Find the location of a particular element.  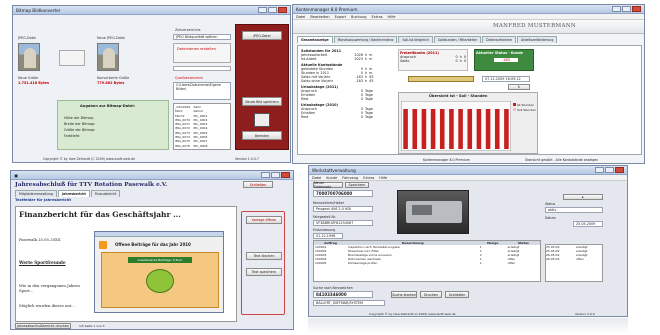

footer-title: Kontenmanager 8.0 Premium is located at coordinates (446, 160).